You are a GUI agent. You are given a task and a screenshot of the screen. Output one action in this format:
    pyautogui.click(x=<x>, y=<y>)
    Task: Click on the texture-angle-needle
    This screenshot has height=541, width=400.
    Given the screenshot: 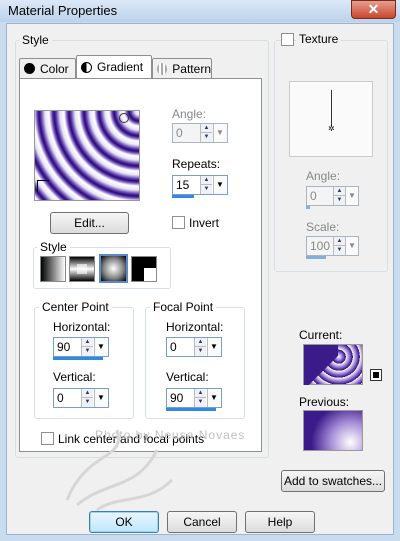 What is the action you would take?
    pyautogui.click(x=331, y=108)
    